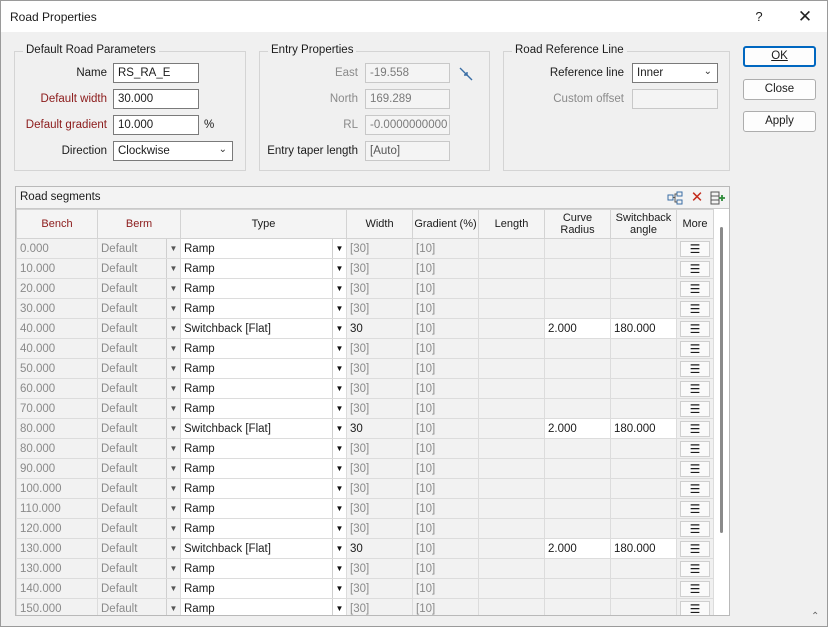 Image resolution: width=828 pixels, height=627 pixels. Describe the element at coordinates (695, 224) in the screenshot. I see `column-header-more: More` at that location.